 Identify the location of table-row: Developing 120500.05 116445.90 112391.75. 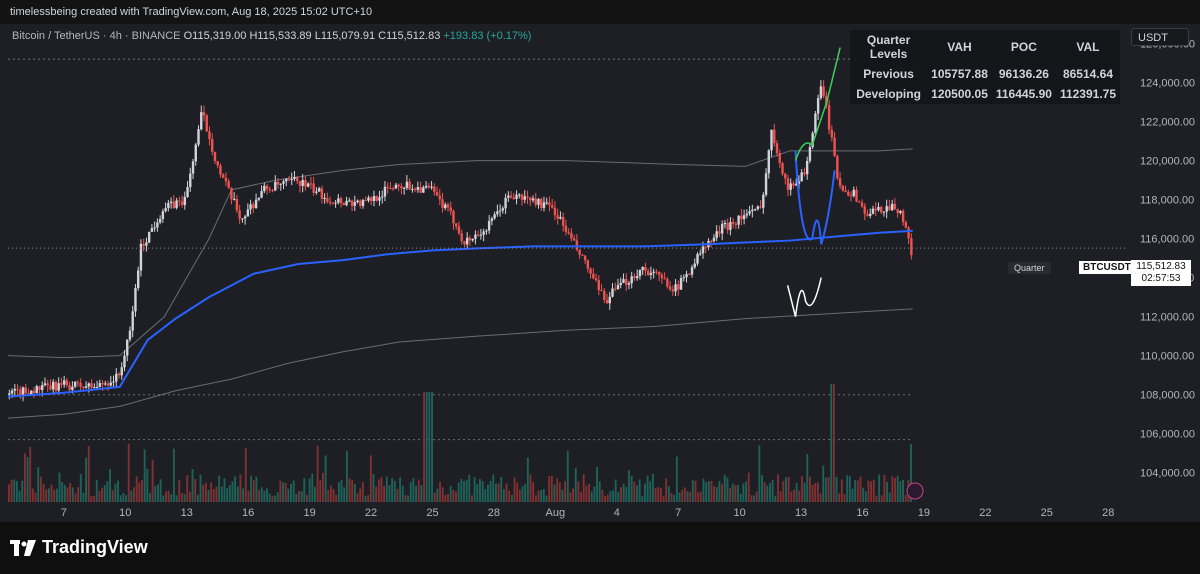
(985, 94).